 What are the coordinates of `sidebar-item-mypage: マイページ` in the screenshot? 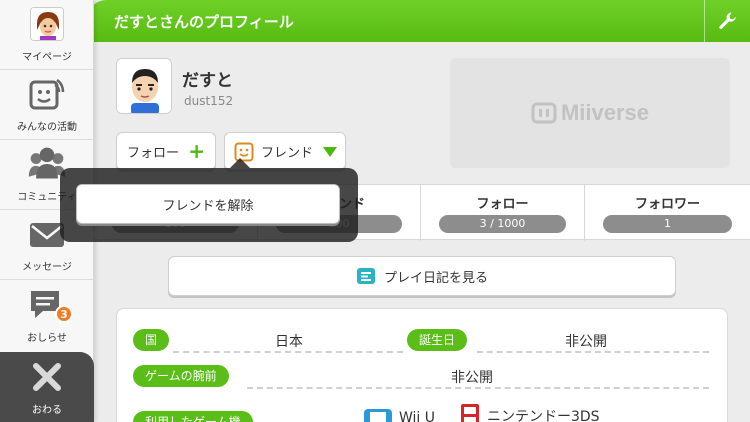 It's located at (47, 35).